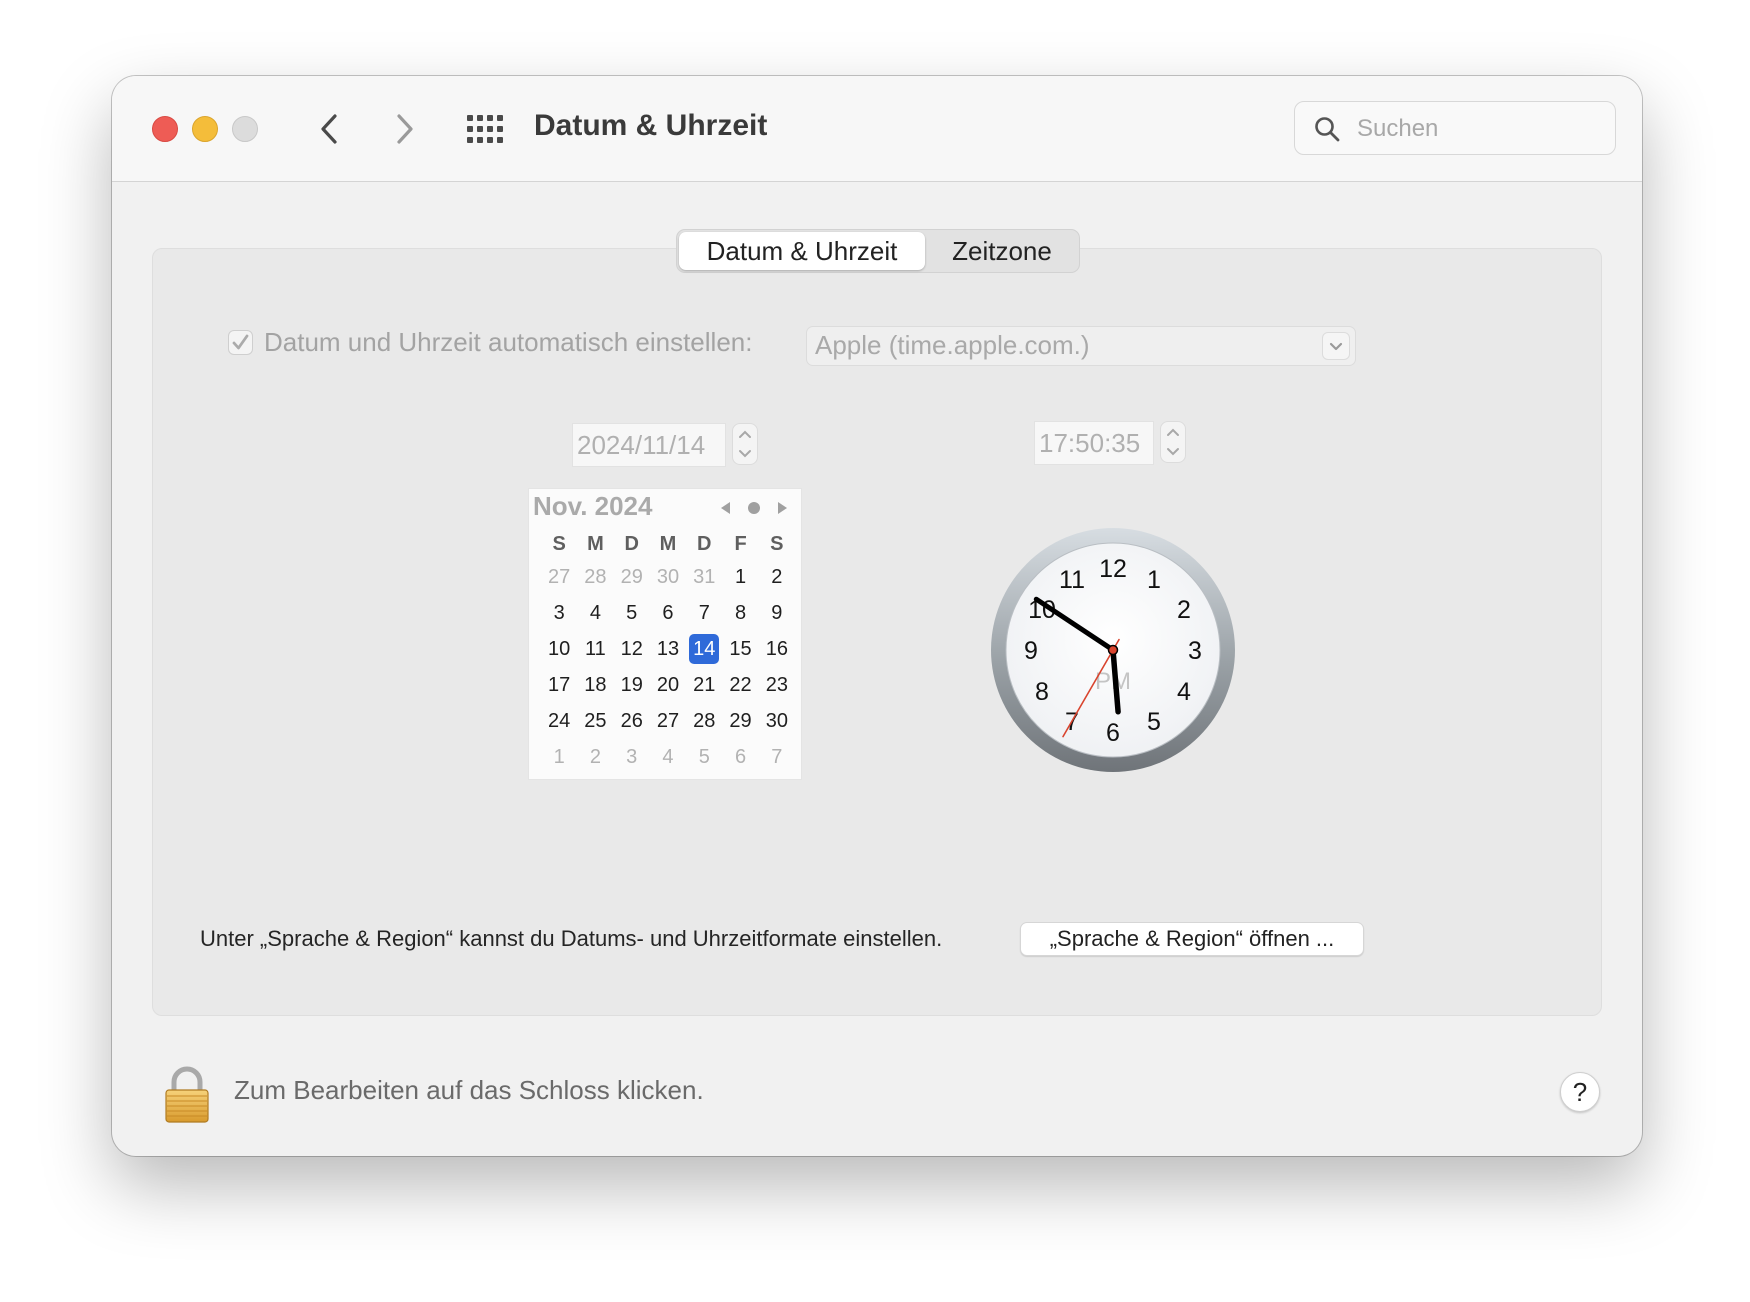 Image resolution: width=1750 pixels, height=1302 pixels. What do you see at coordinates (668, 685) in the screenshot?
I see `calendar-day: 20` at bounding box center [668, 685].